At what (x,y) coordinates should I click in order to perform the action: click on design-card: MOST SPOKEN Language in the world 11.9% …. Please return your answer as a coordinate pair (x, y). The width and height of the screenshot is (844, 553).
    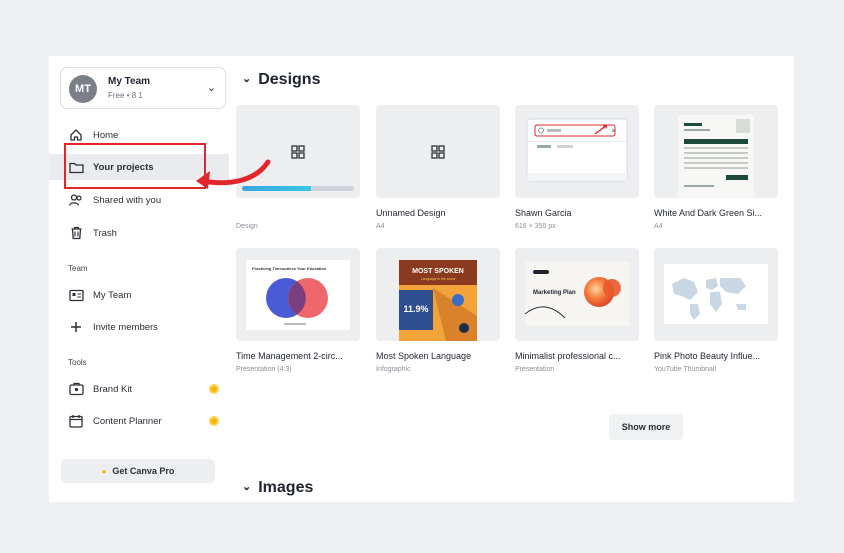
    Looking at the image, I should click on (438, 310).